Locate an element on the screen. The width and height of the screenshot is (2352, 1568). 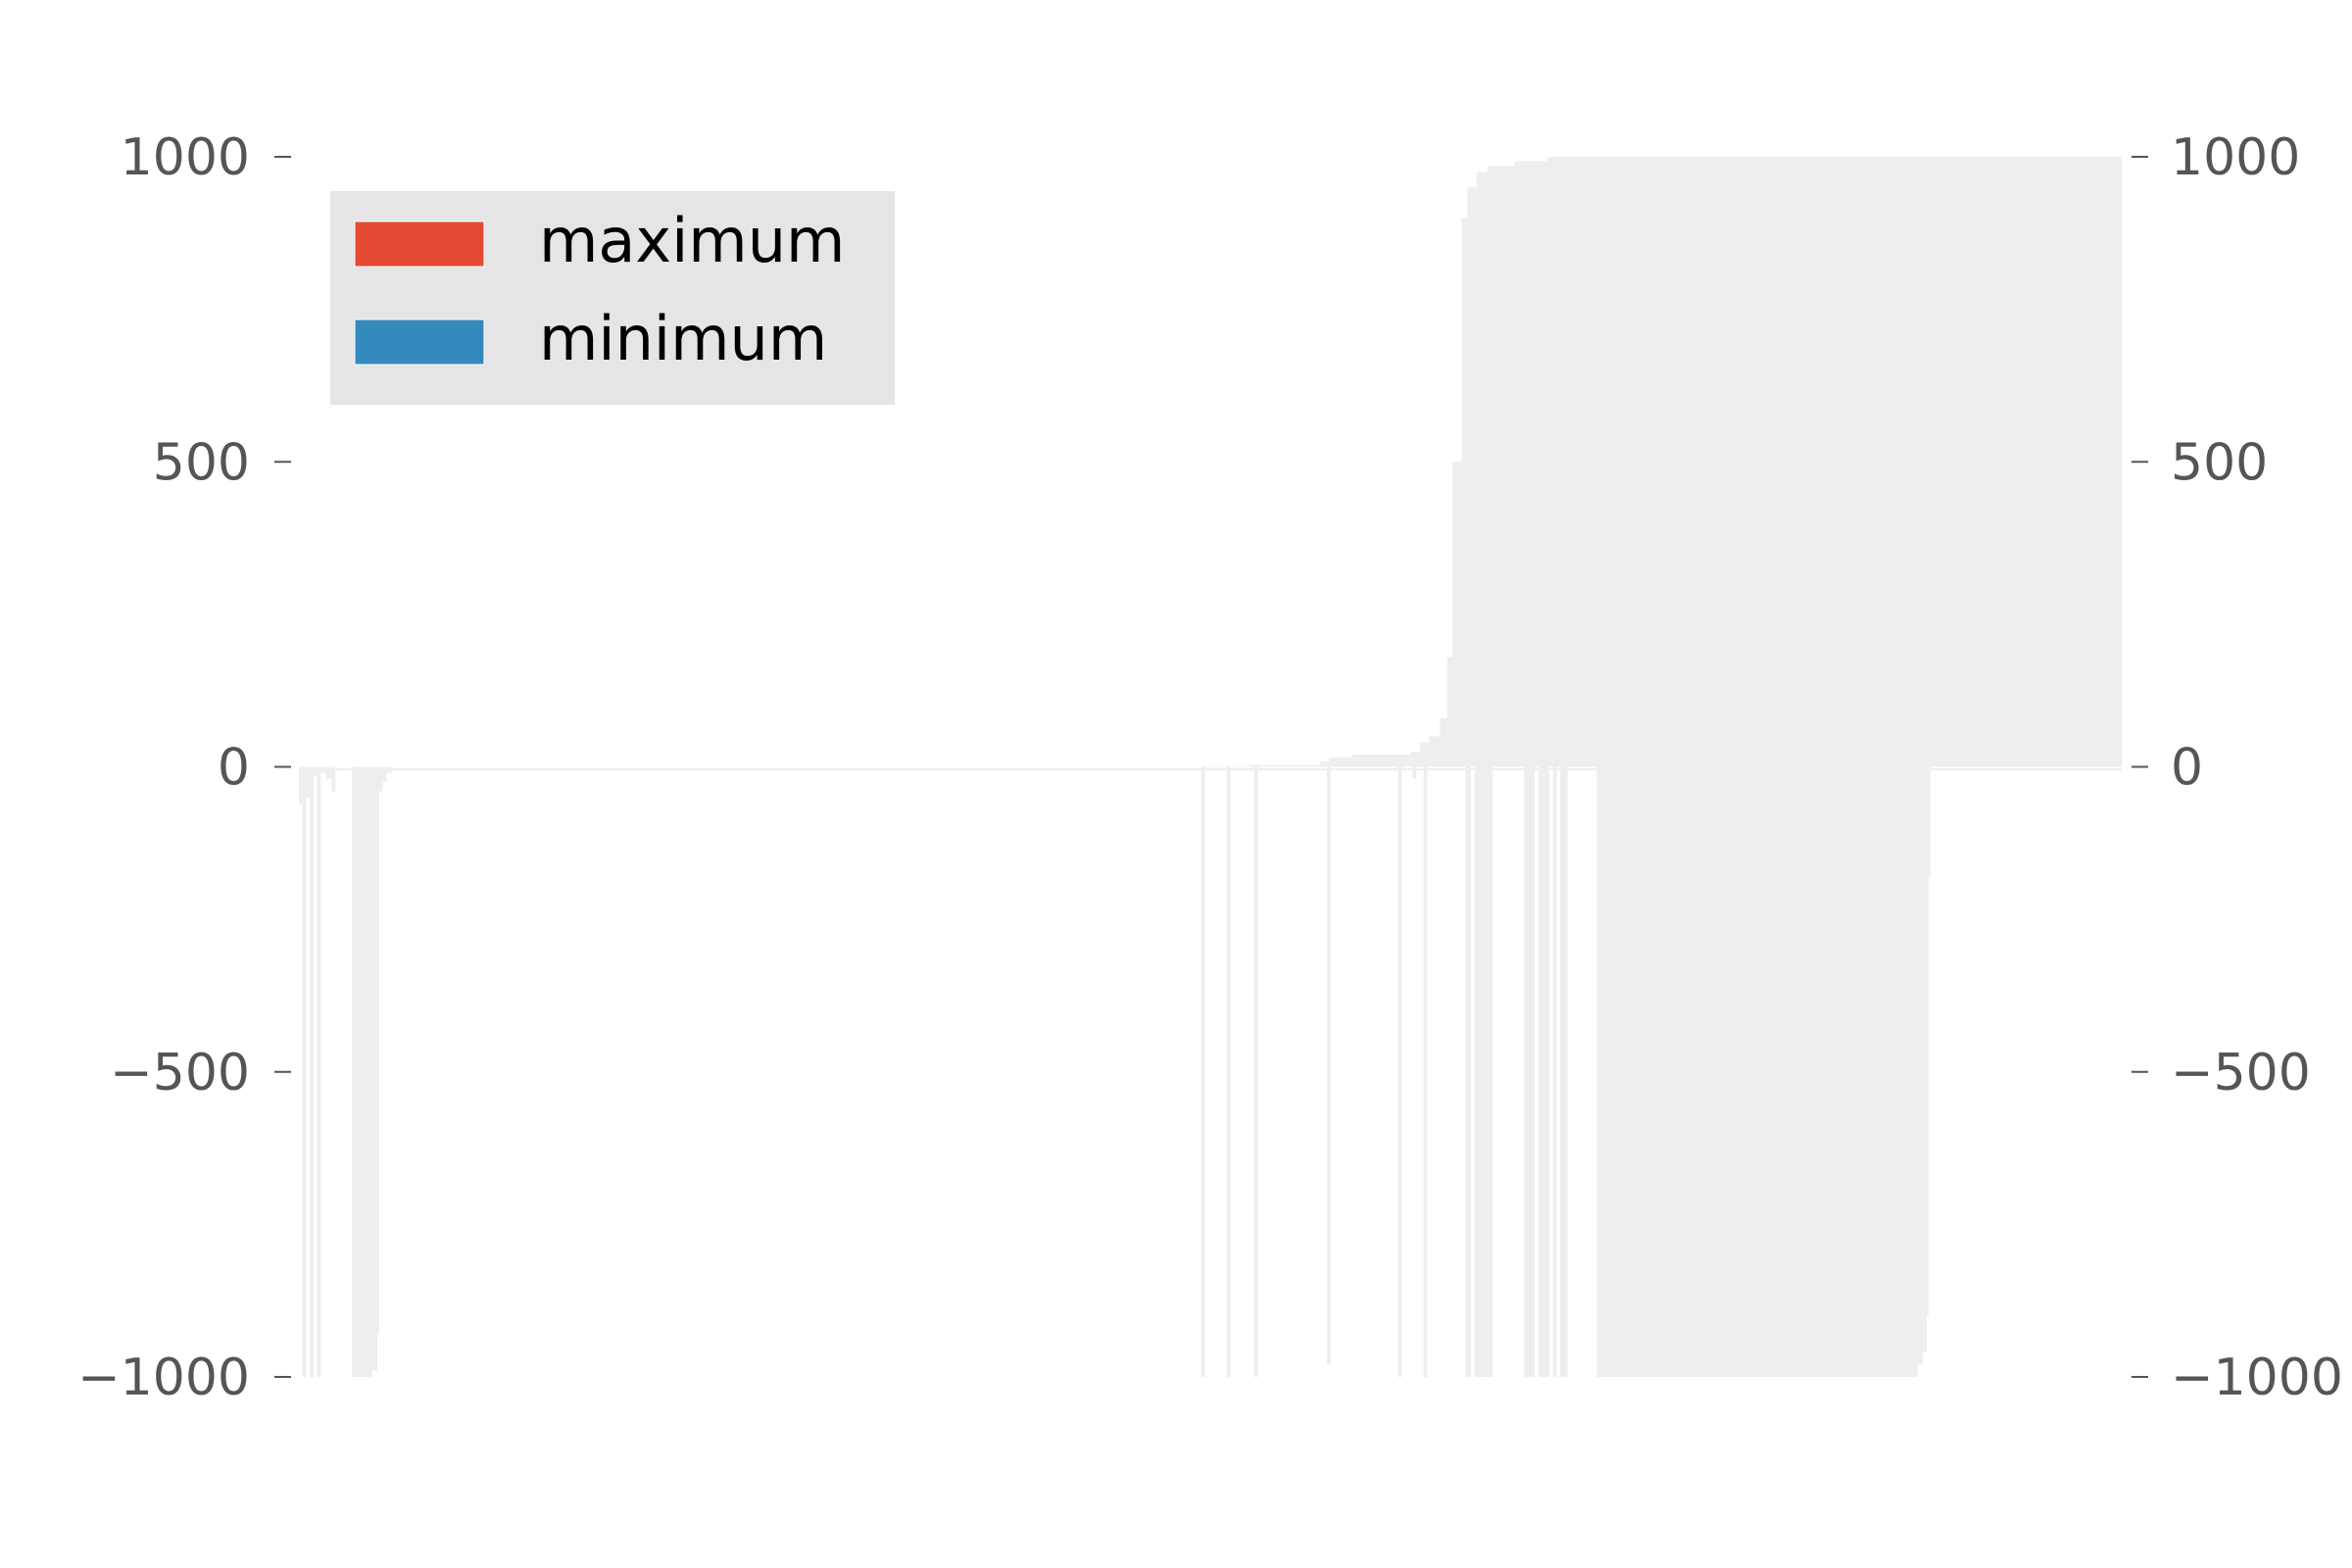
left-y-tick-label: 0 is located at coordinates (234, 768).